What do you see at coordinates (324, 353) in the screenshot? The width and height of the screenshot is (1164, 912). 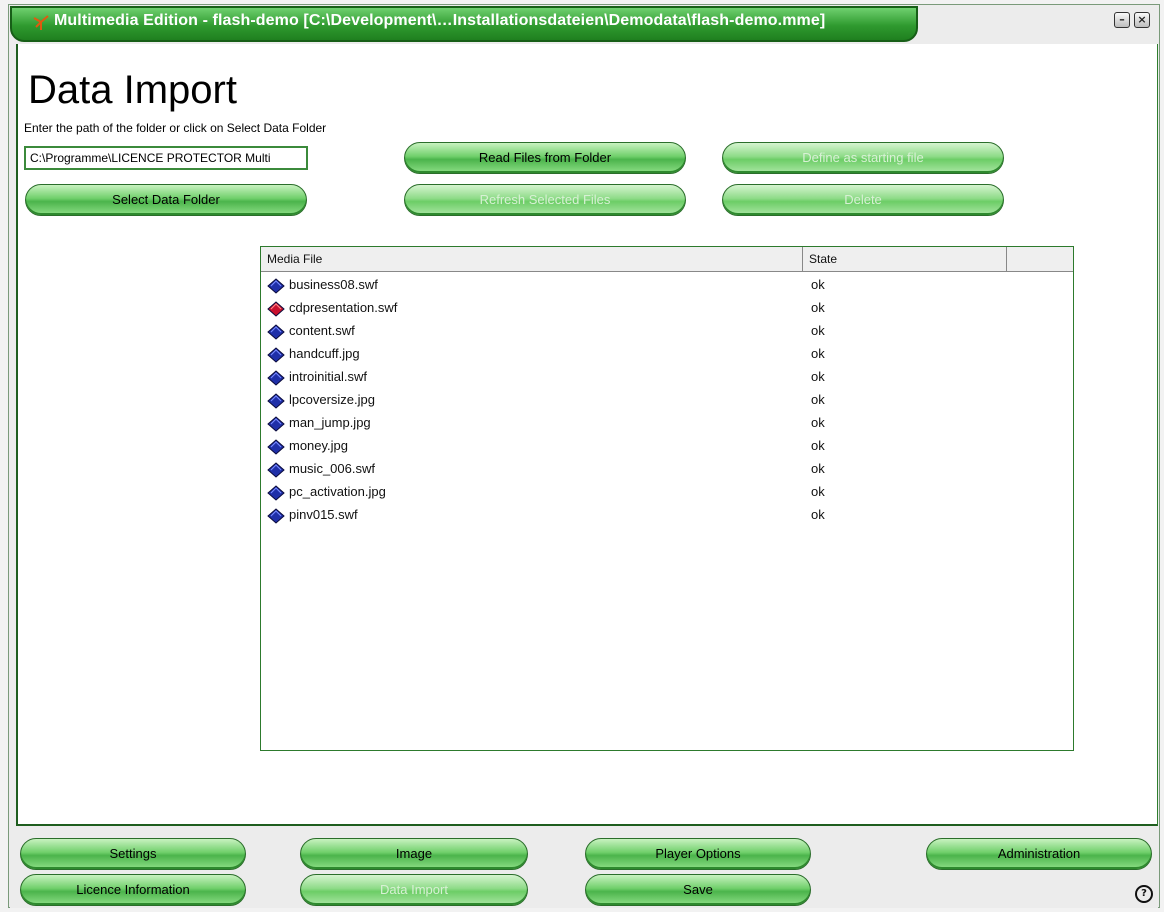 I see `media-file-name: handcuff.jpg` at bounding box center [324, 353].